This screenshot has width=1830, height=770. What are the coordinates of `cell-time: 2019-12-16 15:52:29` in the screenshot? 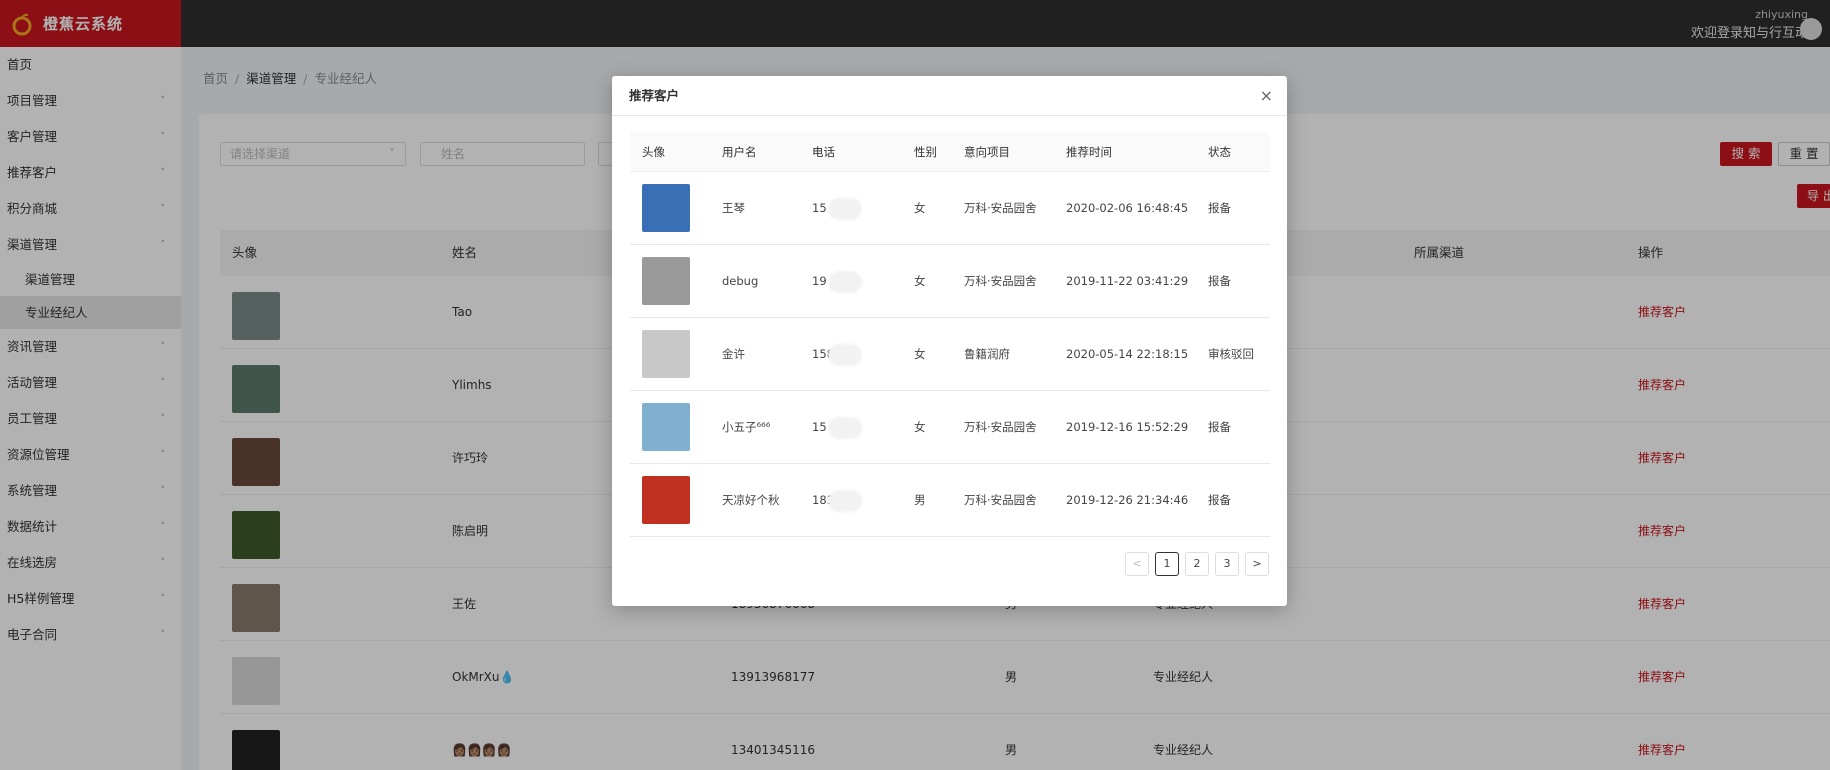 It's located at (1127, 427).